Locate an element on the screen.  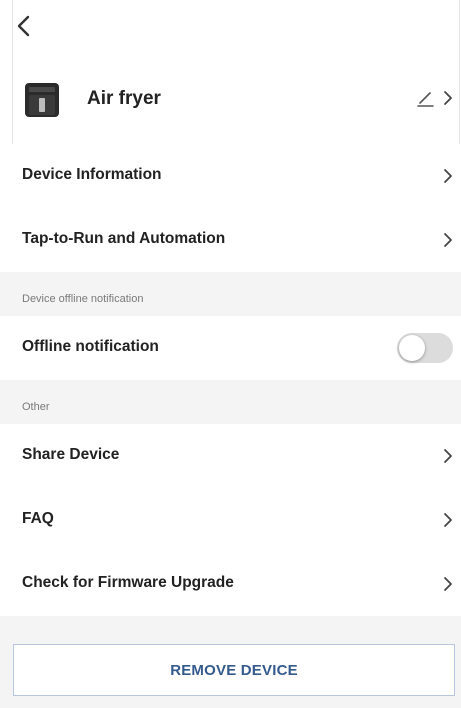
firmware-upgrade-row: Check for Firmware Upgrade is located at coordinates (230, 584).